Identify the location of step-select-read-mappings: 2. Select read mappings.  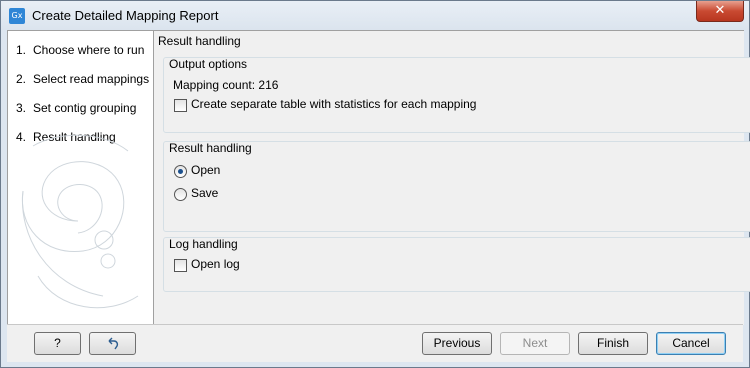
(82, 79).